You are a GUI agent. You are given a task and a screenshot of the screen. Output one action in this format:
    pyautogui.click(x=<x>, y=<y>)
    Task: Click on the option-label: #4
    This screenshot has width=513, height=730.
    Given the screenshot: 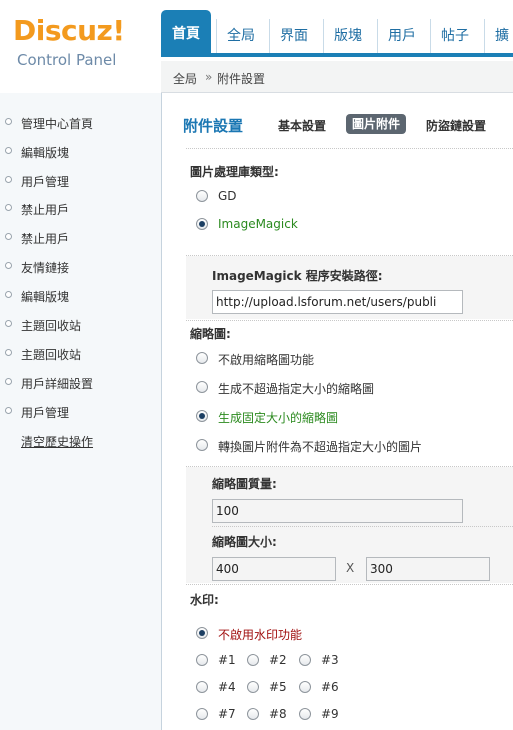 What is the action you would take?
    pyautogui.click(x=227, y=687)
    